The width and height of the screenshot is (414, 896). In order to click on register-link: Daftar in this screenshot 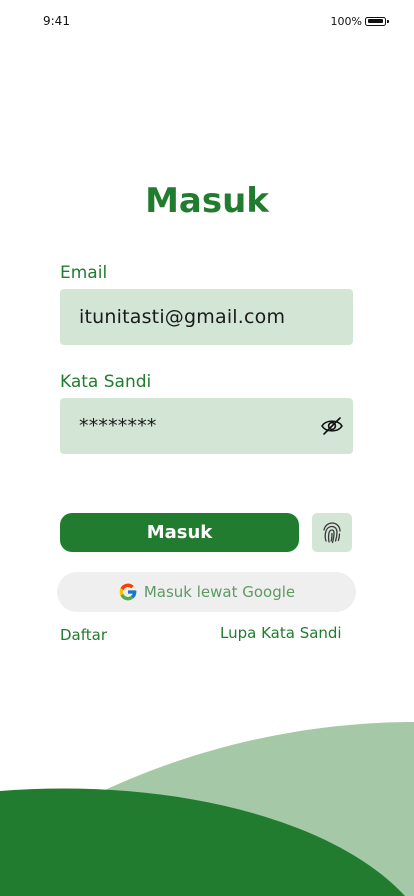, I will do `click(83, 635)`.